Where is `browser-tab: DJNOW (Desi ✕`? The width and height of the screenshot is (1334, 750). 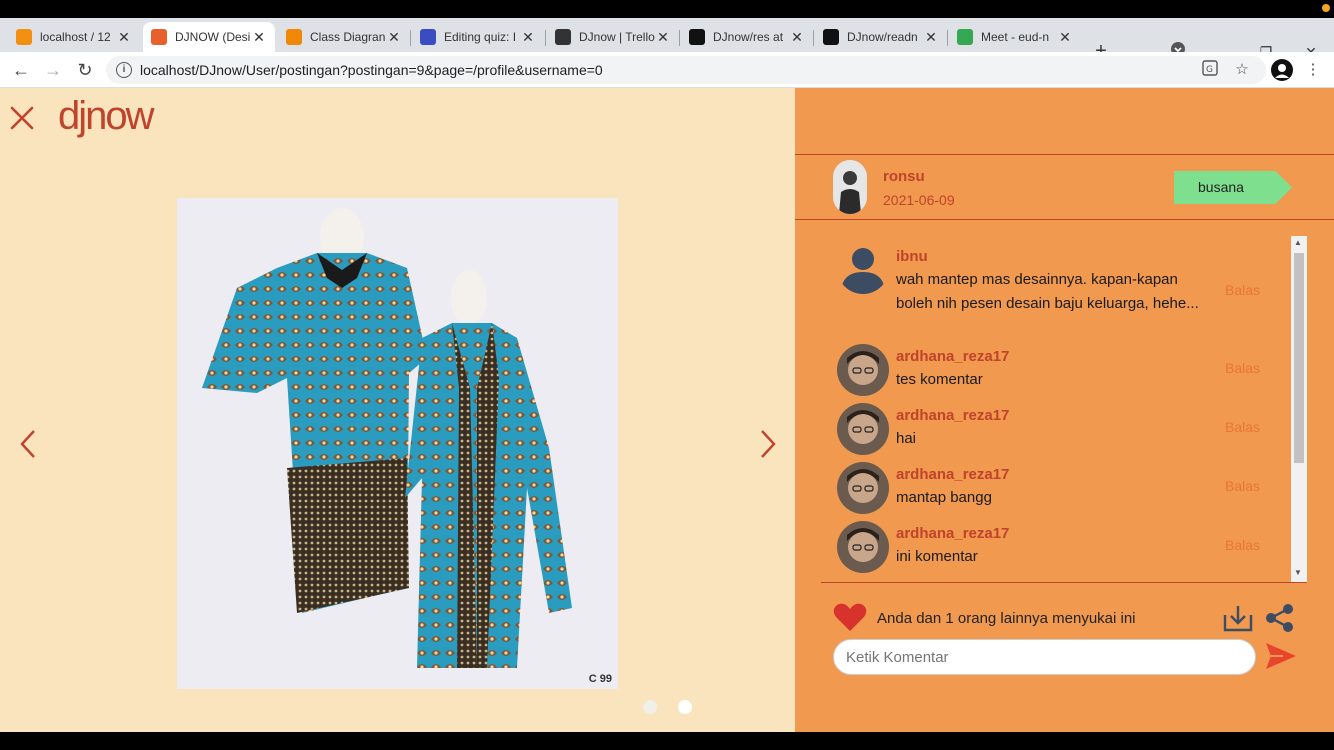
browser-tab: DJNOW (Desi ✕ is located at coordinates (209, 37).